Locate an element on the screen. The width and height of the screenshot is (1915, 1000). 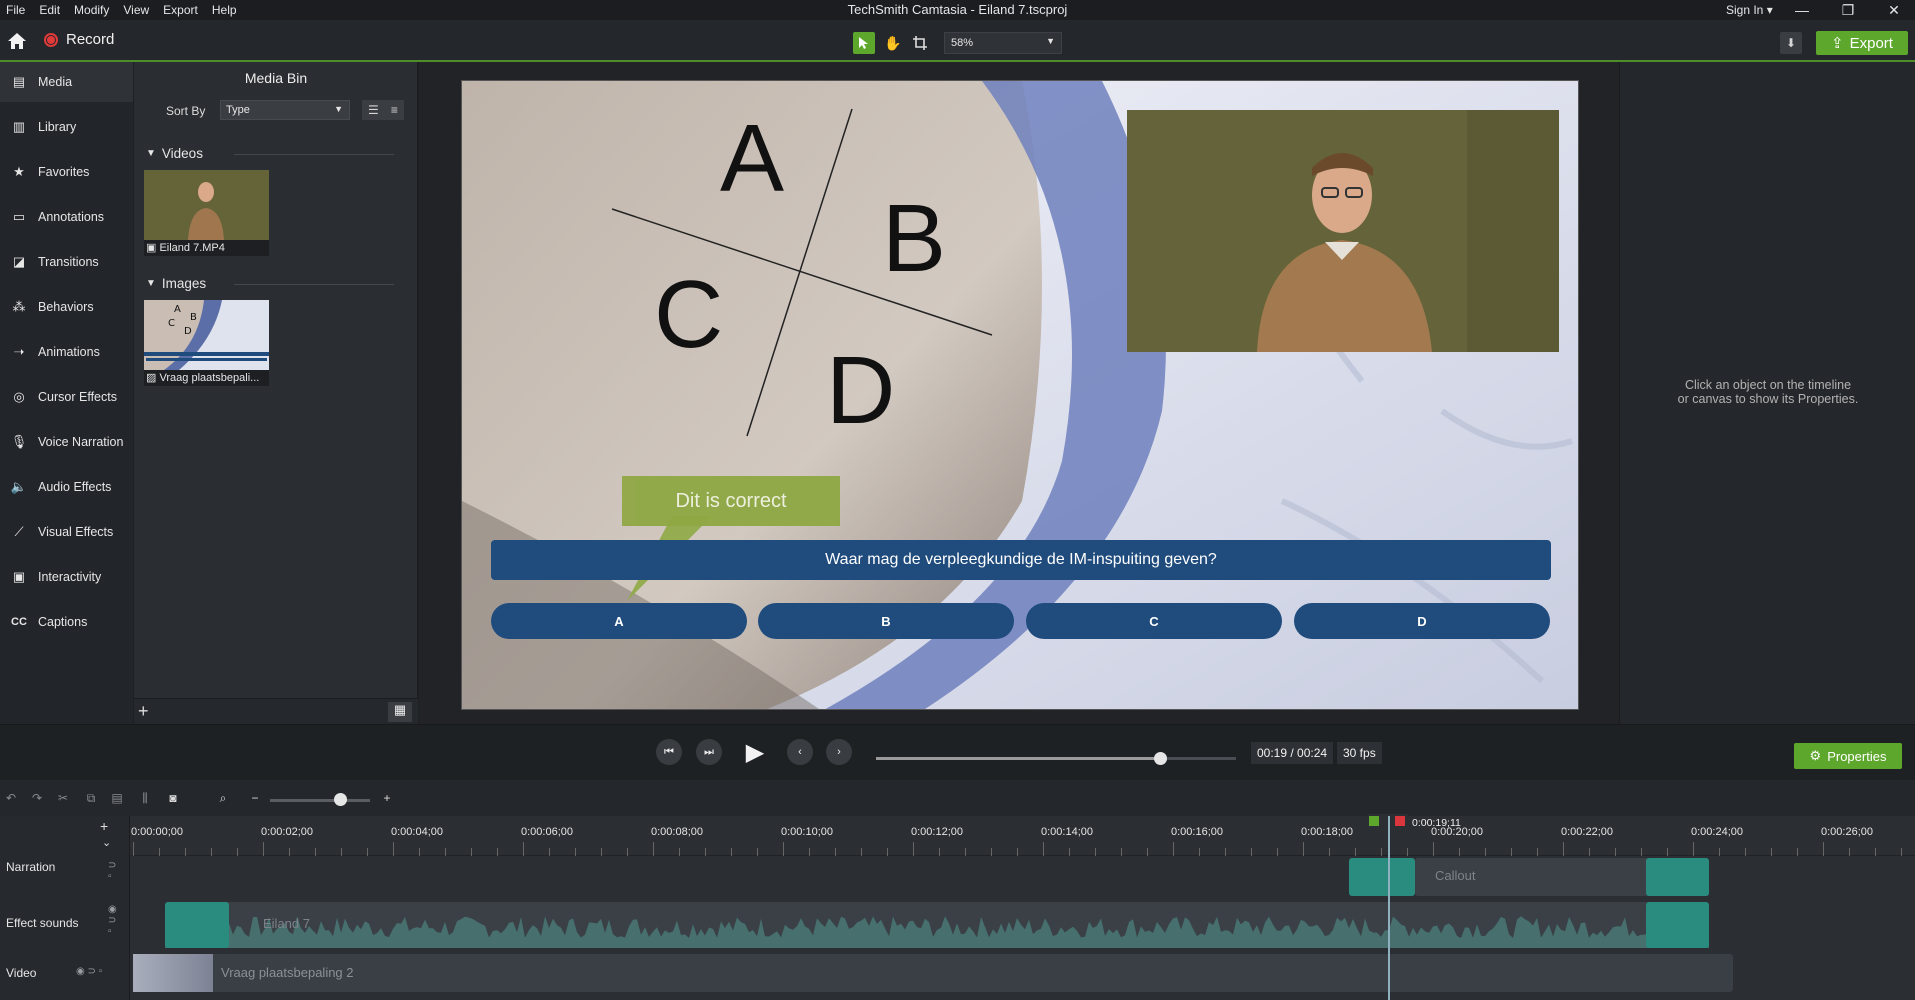
collapse-tracks-button: ⌄ is located at coordinates (106, 842).